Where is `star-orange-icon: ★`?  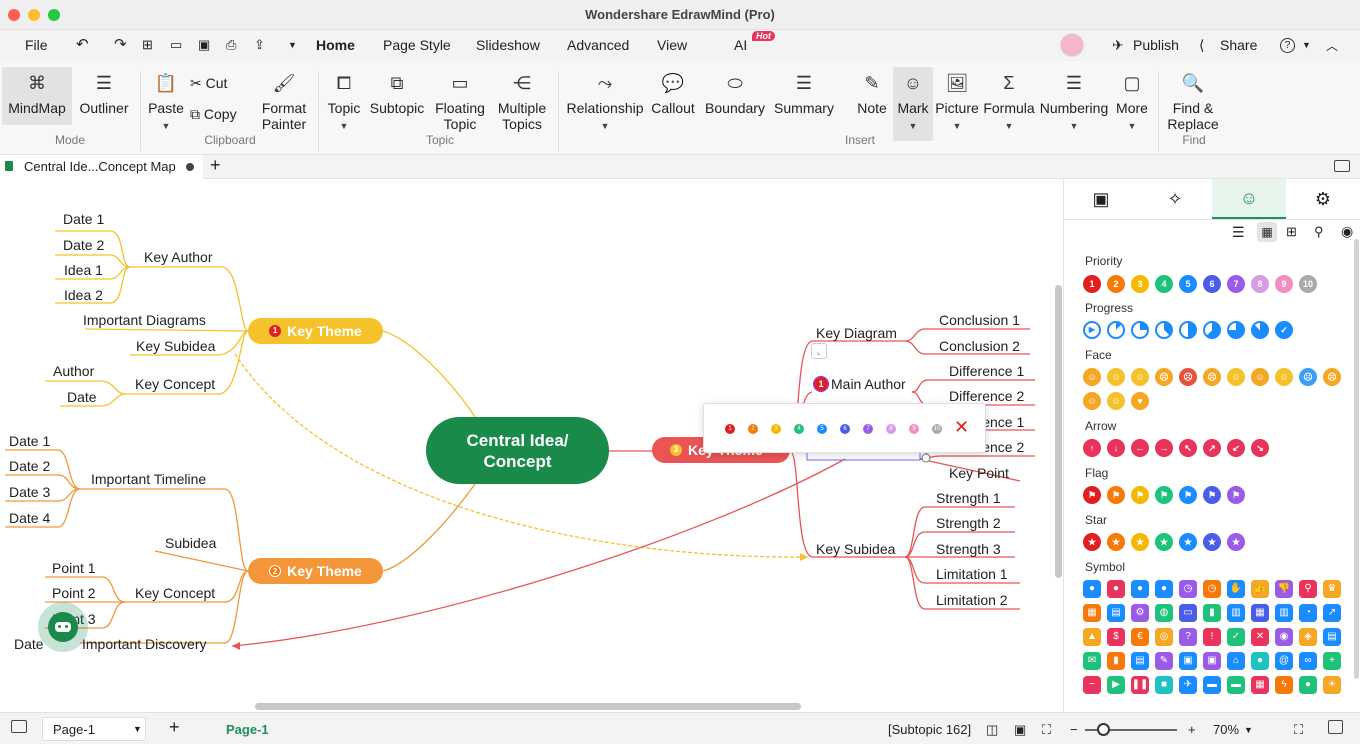 star-orange-icon: ★ is located at coordinates (1116, 542).